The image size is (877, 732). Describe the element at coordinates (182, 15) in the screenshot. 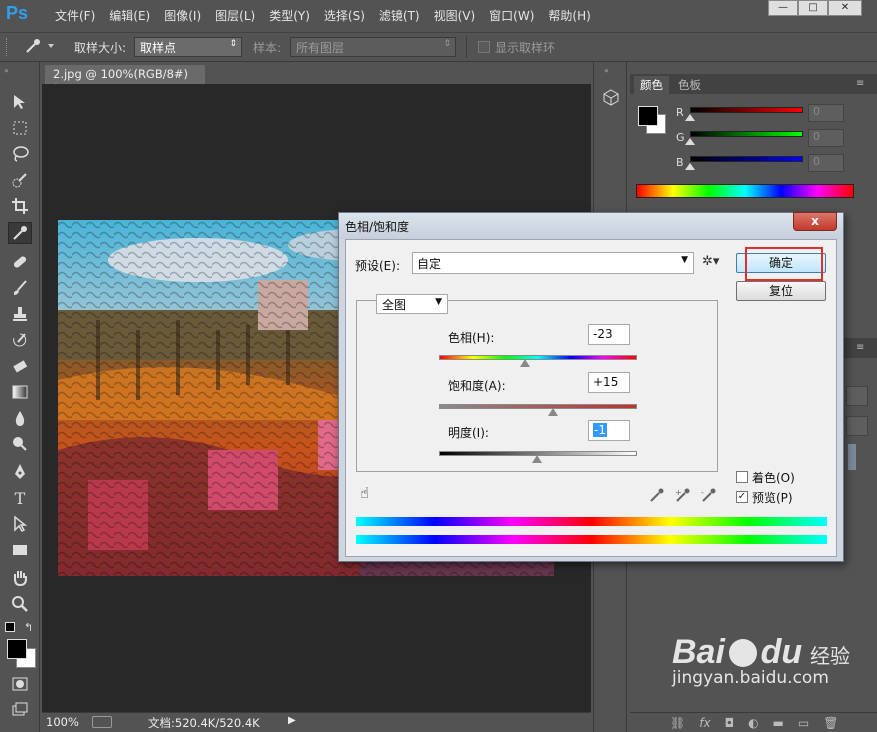

I see `menu-image: 图像(I)` at that location.